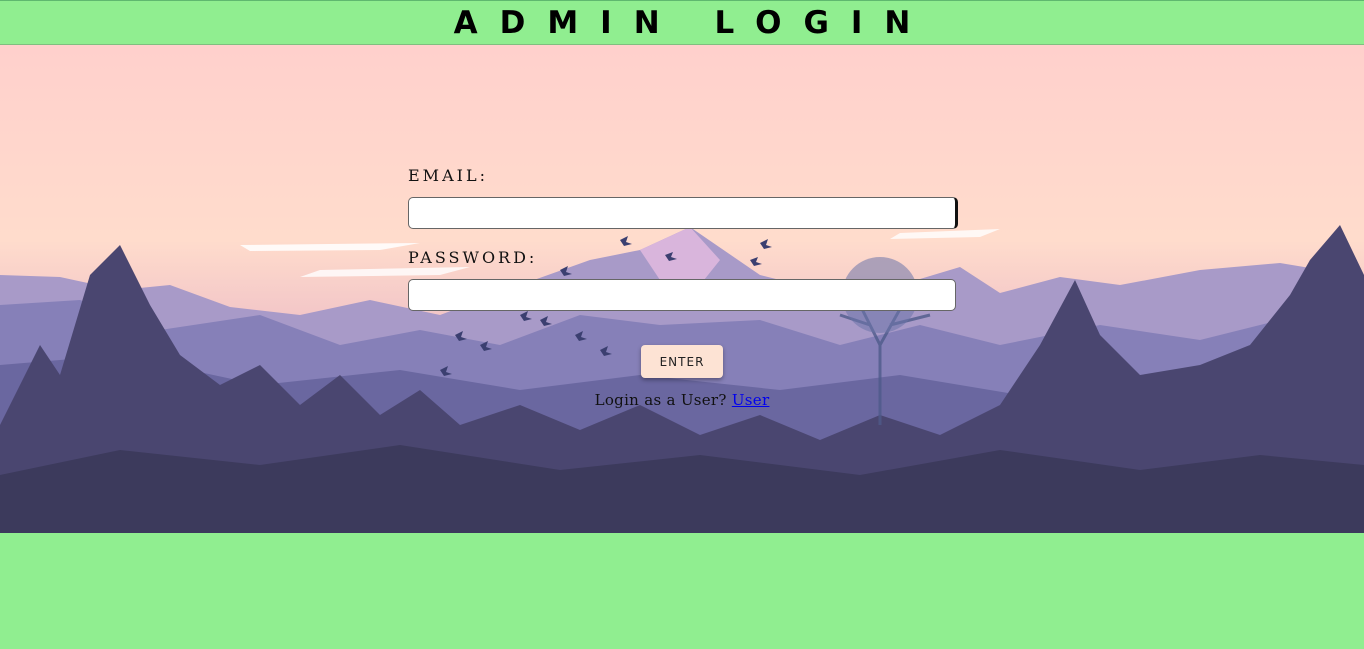 The height and width of the screenshot is (649, 1364). What do you see at coordinates (751, 400) in the screenshot?
I see `user-login-link: User` at bounding box center [751, 400].